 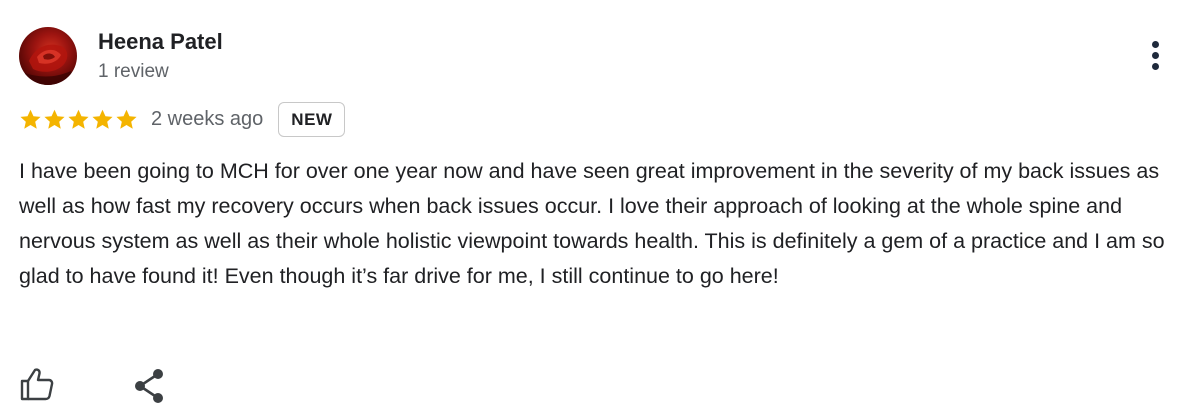 I want to click on thumbs-up-icon, so click(x=37, y=384).